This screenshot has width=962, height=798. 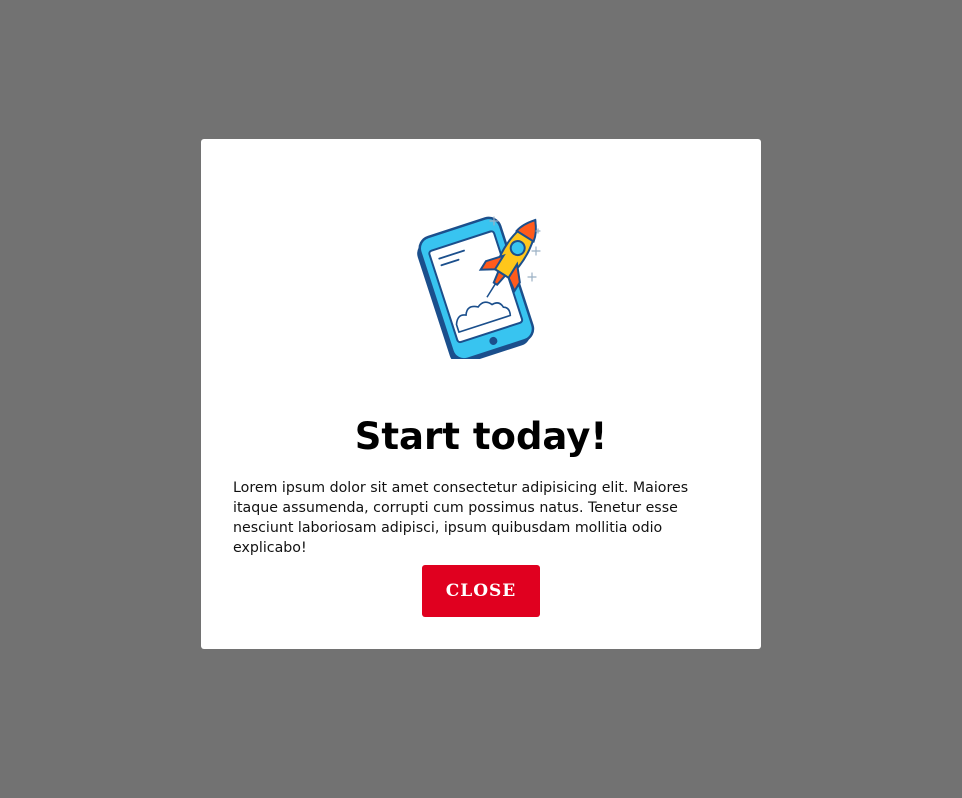 I want to click on modal-title: Start today!, so click(x=481, y=436).